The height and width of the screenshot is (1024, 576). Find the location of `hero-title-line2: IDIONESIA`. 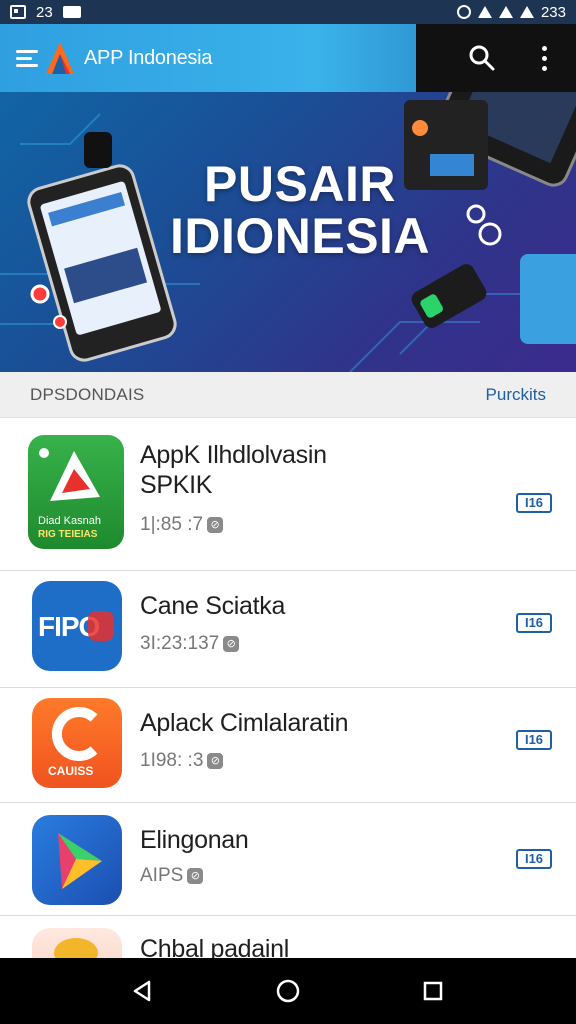

hero-title-line2: IDIONESIA is located at coordinates (300, 236).